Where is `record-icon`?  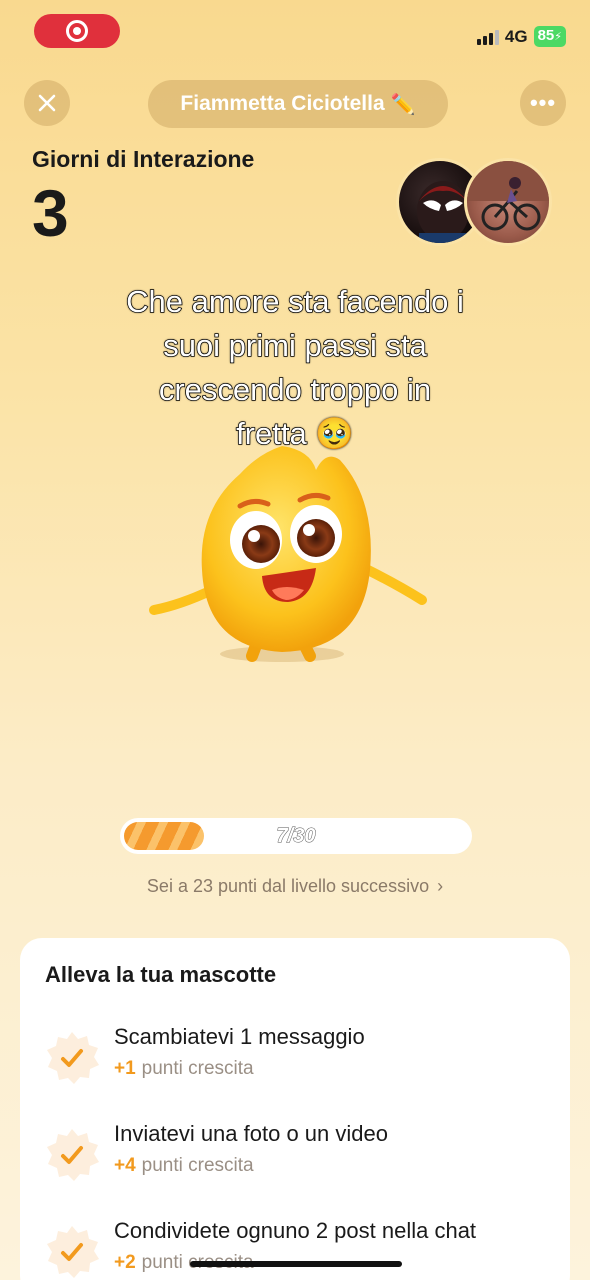 record-icon is located at coordinates (77, 31).